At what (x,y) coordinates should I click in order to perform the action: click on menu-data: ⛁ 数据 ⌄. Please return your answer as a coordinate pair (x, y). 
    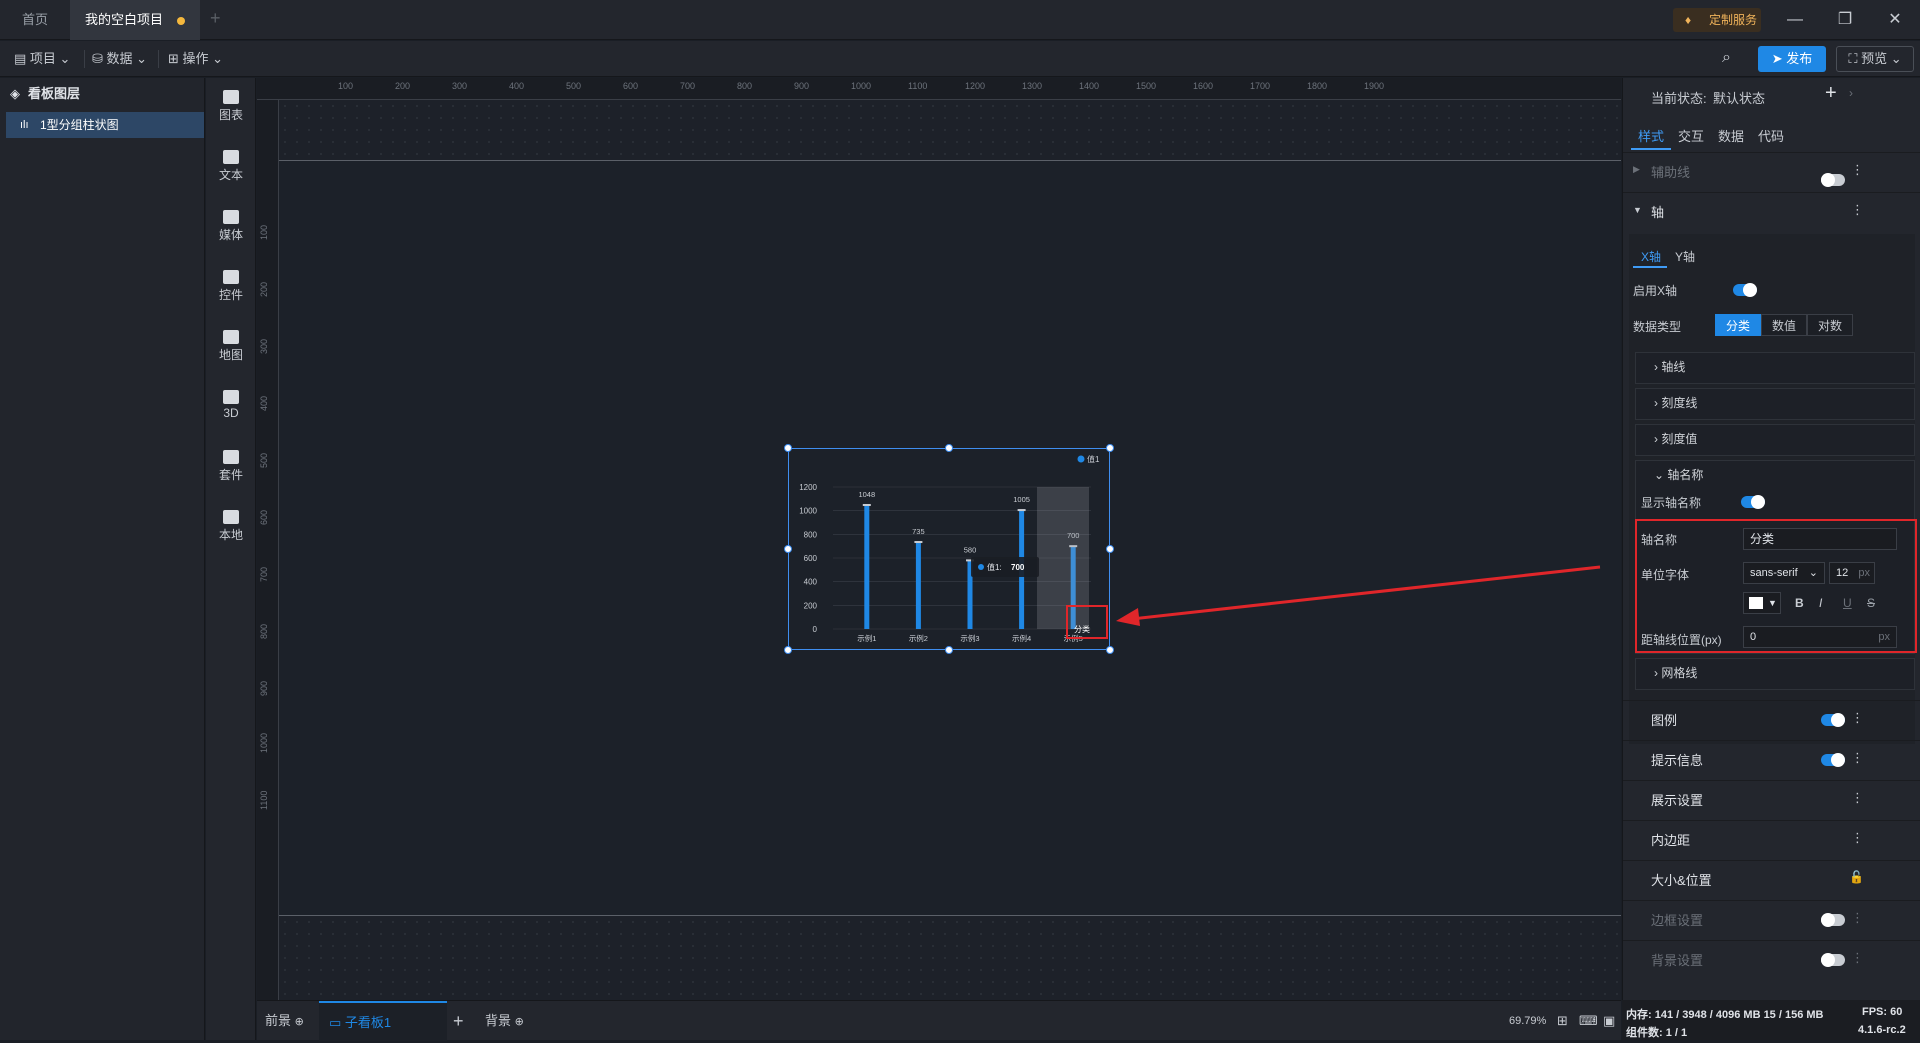
    Looking at the image, I should click on (119, 59).